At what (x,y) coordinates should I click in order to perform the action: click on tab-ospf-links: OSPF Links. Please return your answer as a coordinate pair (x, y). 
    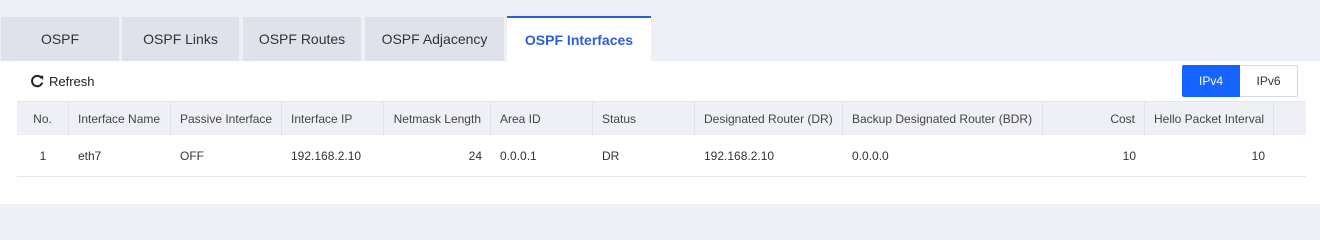
    Looking at the image, I should click on (180, 39).